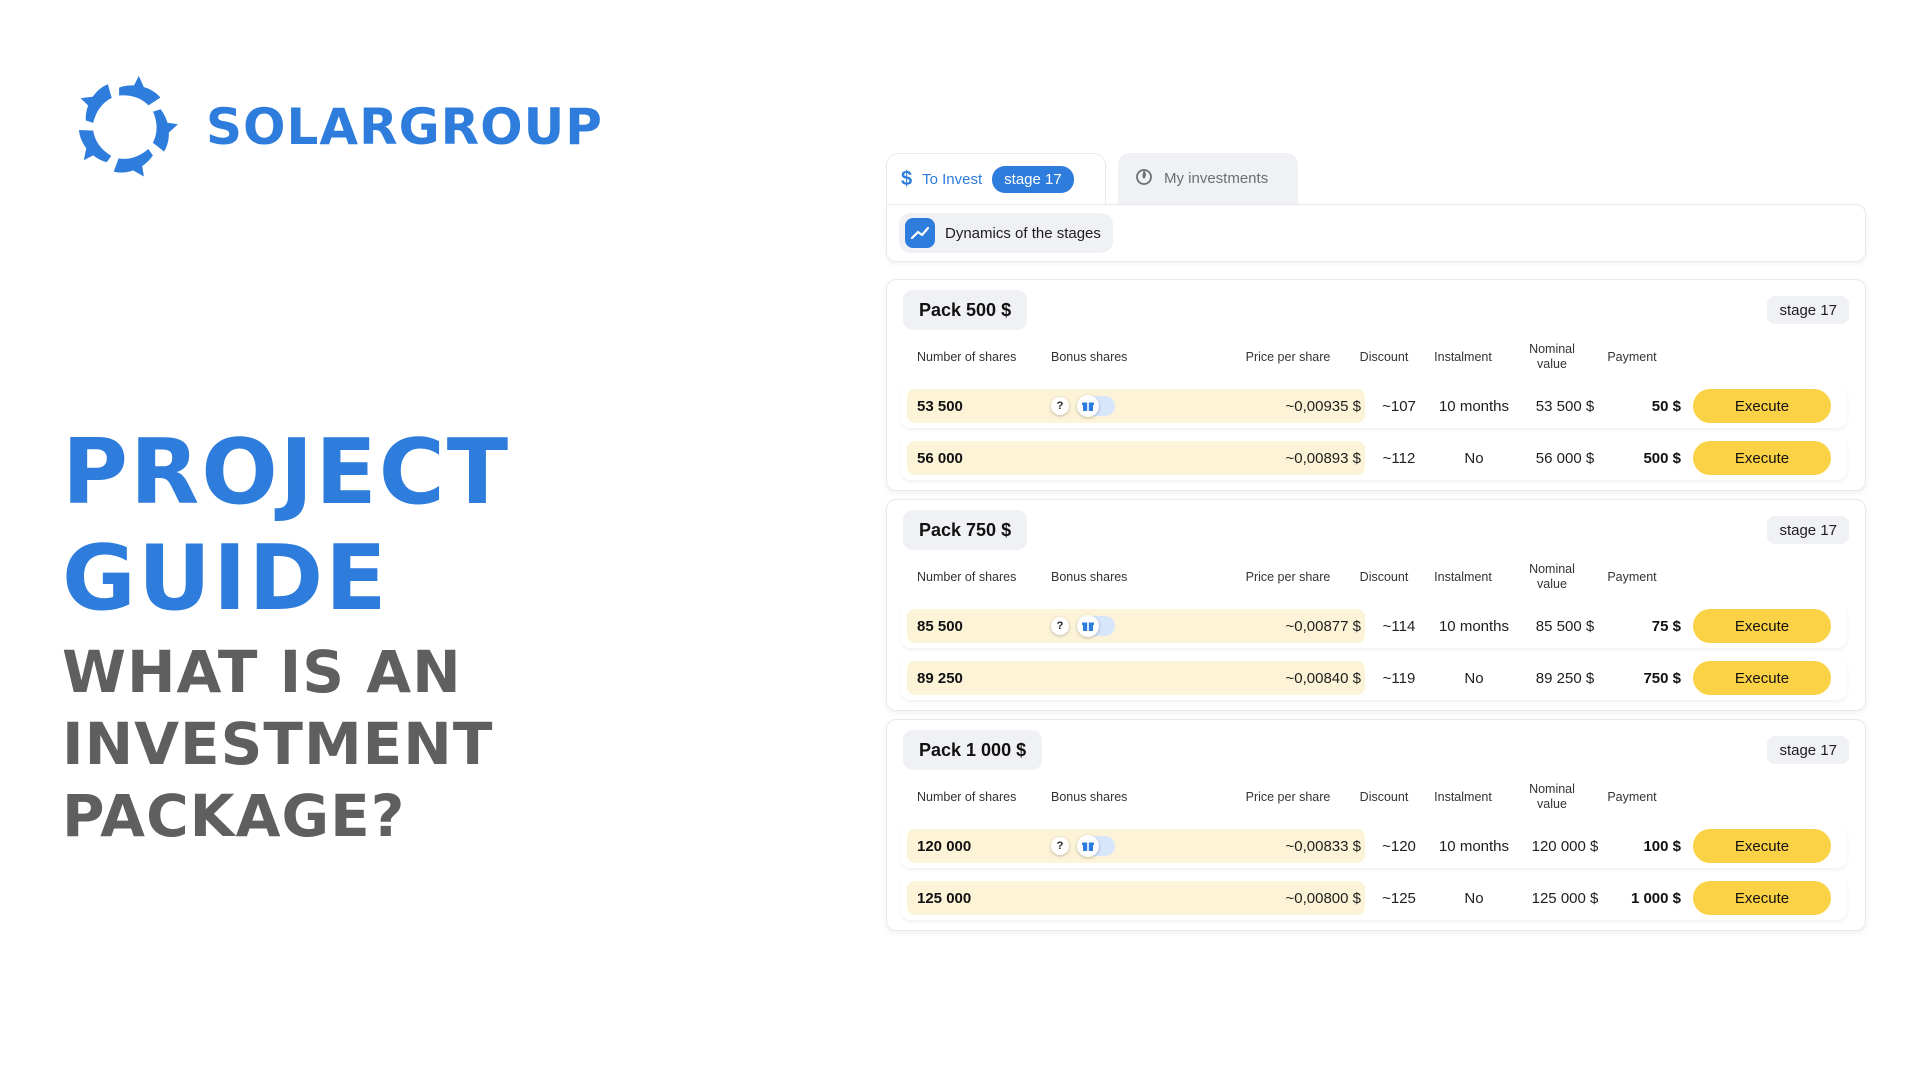  Describe the element at coordinates (225, 578) in the screenshot. I see `headline-line-2: GUIDE` at that location.